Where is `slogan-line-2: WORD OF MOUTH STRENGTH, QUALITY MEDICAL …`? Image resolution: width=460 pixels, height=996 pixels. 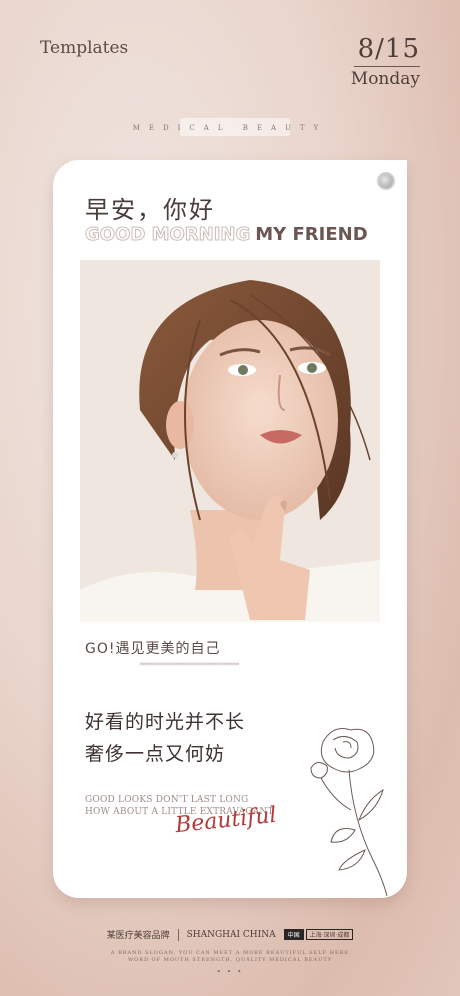
slogan-line-2: WORD OF MOUTH STRENGTH, QUALITY MEDICAL … is located at coordinates (230, 960).